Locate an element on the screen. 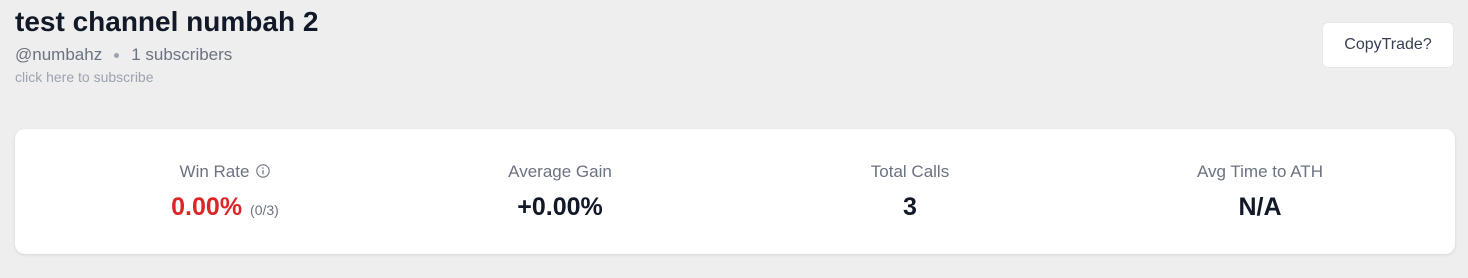  stat-value-avg-time-to-ath: N/A is located at coordinates (1260, 207).